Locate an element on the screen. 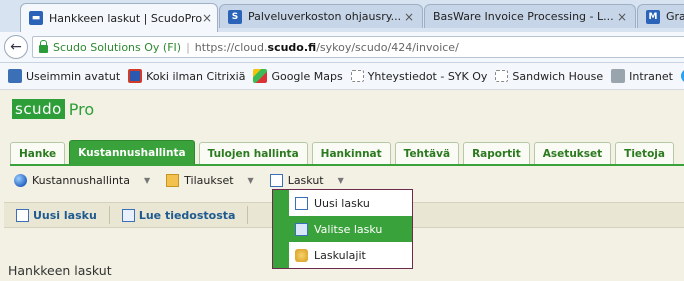 This screenshot has height=281, width=684. new-invoice-label: Uusi lasku is located at coordinates (65, 215).